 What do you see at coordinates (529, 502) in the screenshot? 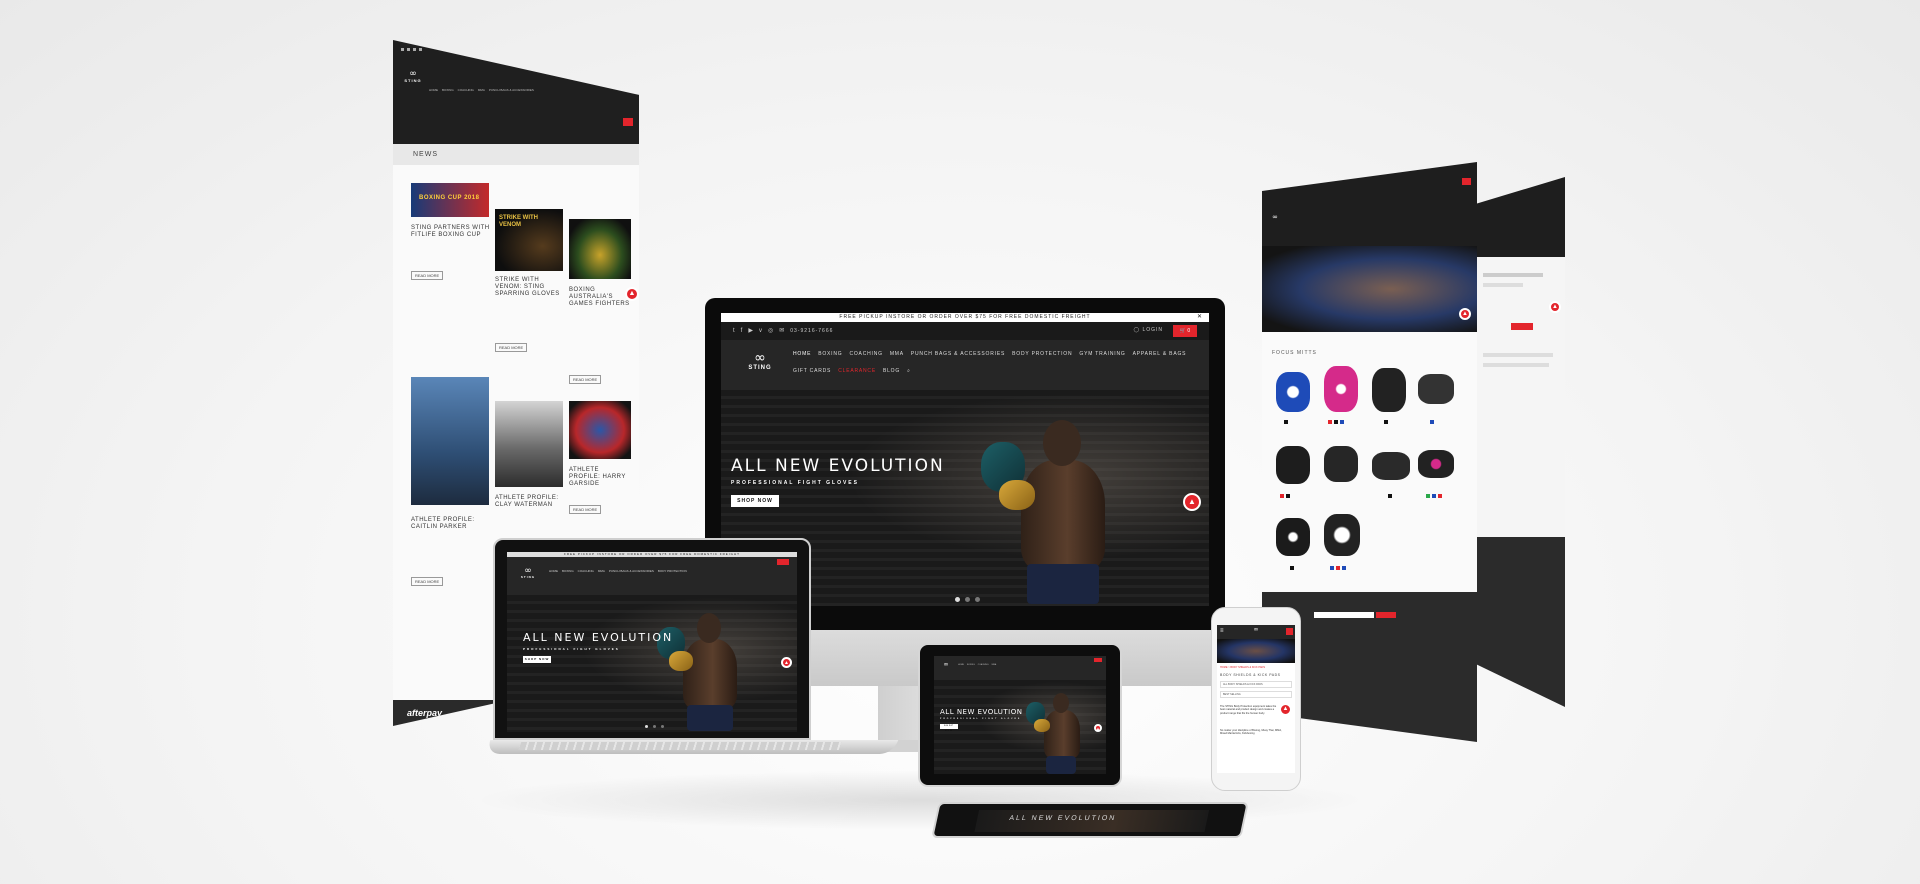
I see `news-post-title: ATHLETE PROFILE: CLAY WATERMAN` at bounding box center [529, 502].